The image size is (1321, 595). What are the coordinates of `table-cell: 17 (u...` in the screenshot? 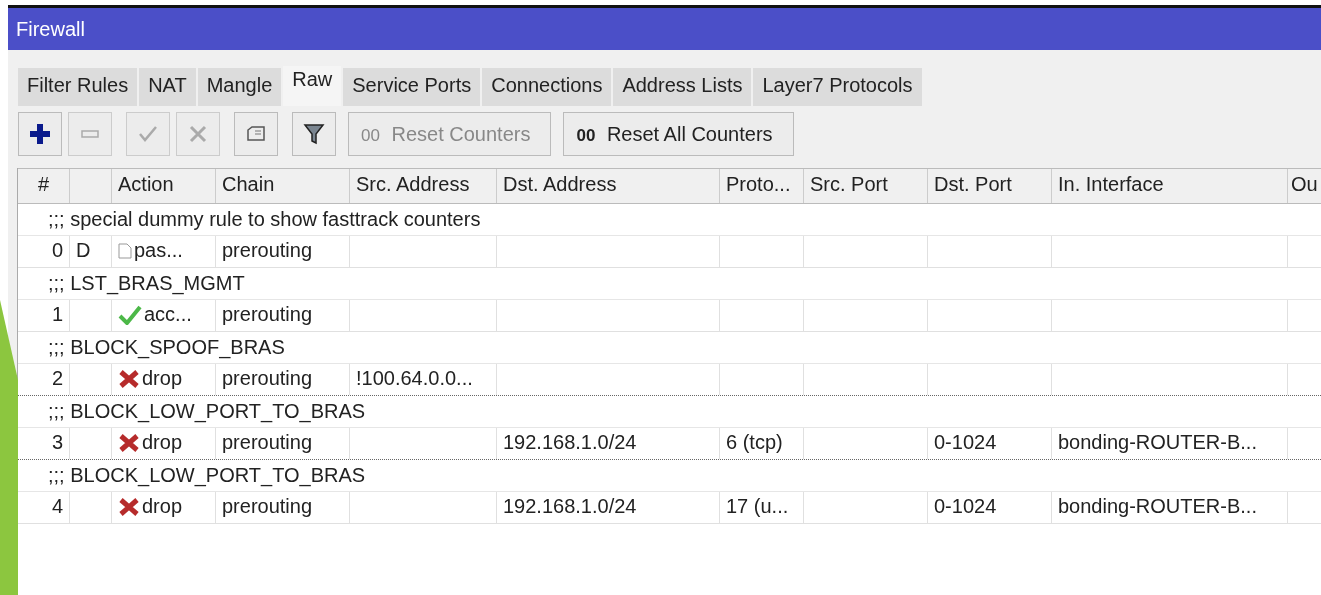 It's located at (757, 506).